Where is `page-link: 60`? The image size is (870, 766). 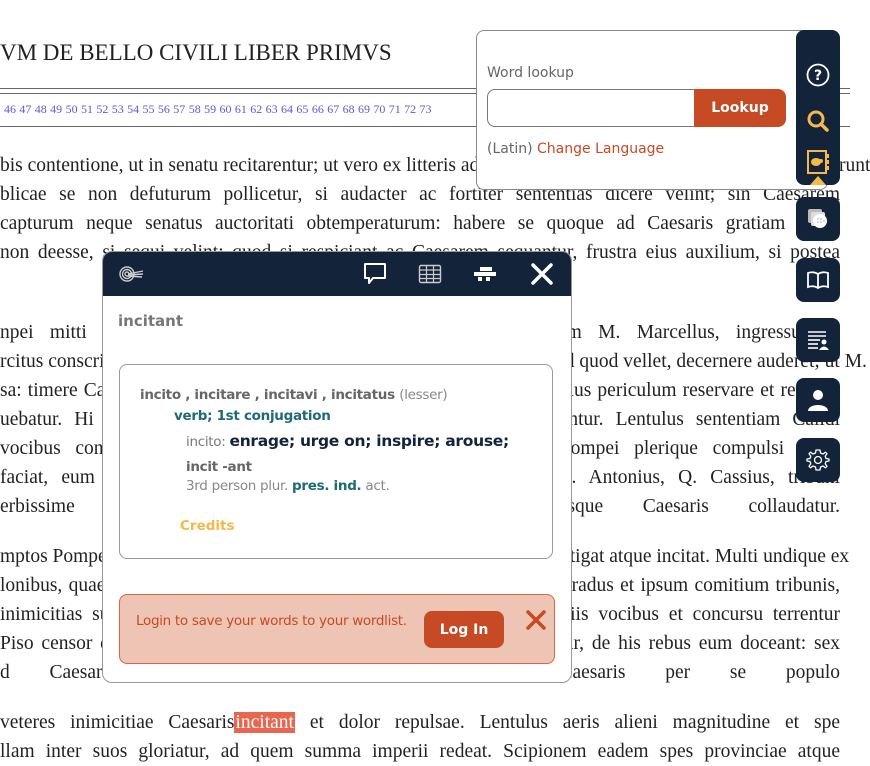 page-link: 60 is located at coordinates (225, 109).